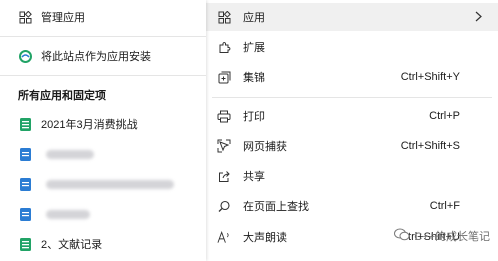  Describe the element at coordinates (352, 17) in the screenshot. I see `menu-item-apps: 应用` at that location.